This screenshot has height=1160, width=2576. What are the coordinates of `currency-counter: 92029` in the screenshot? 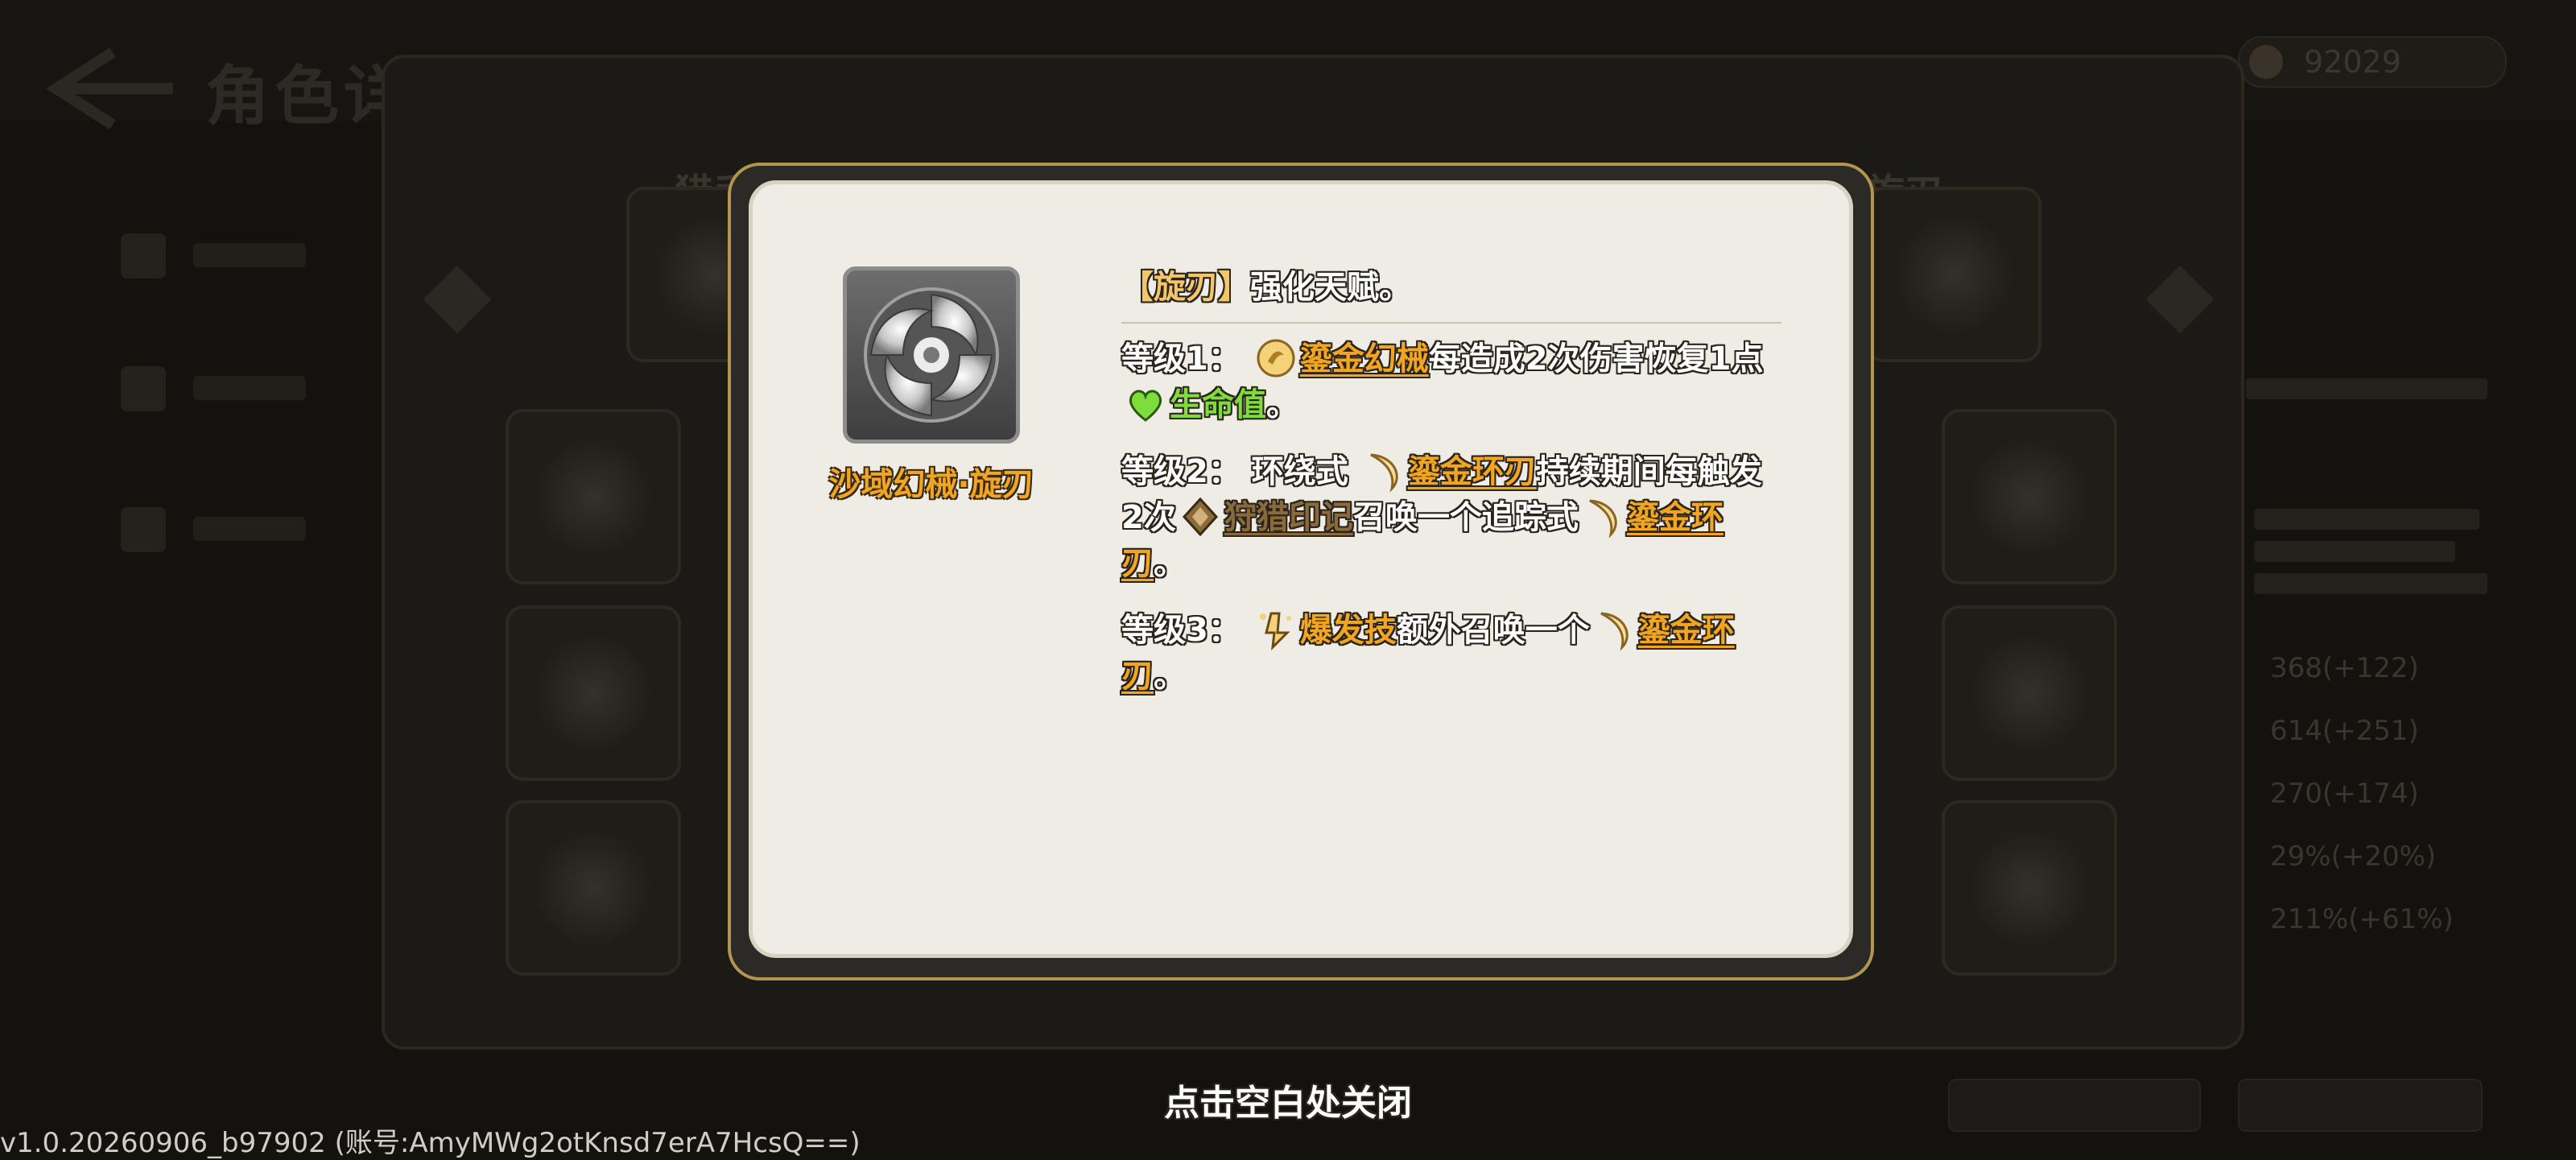 It's located at (2372, 62).